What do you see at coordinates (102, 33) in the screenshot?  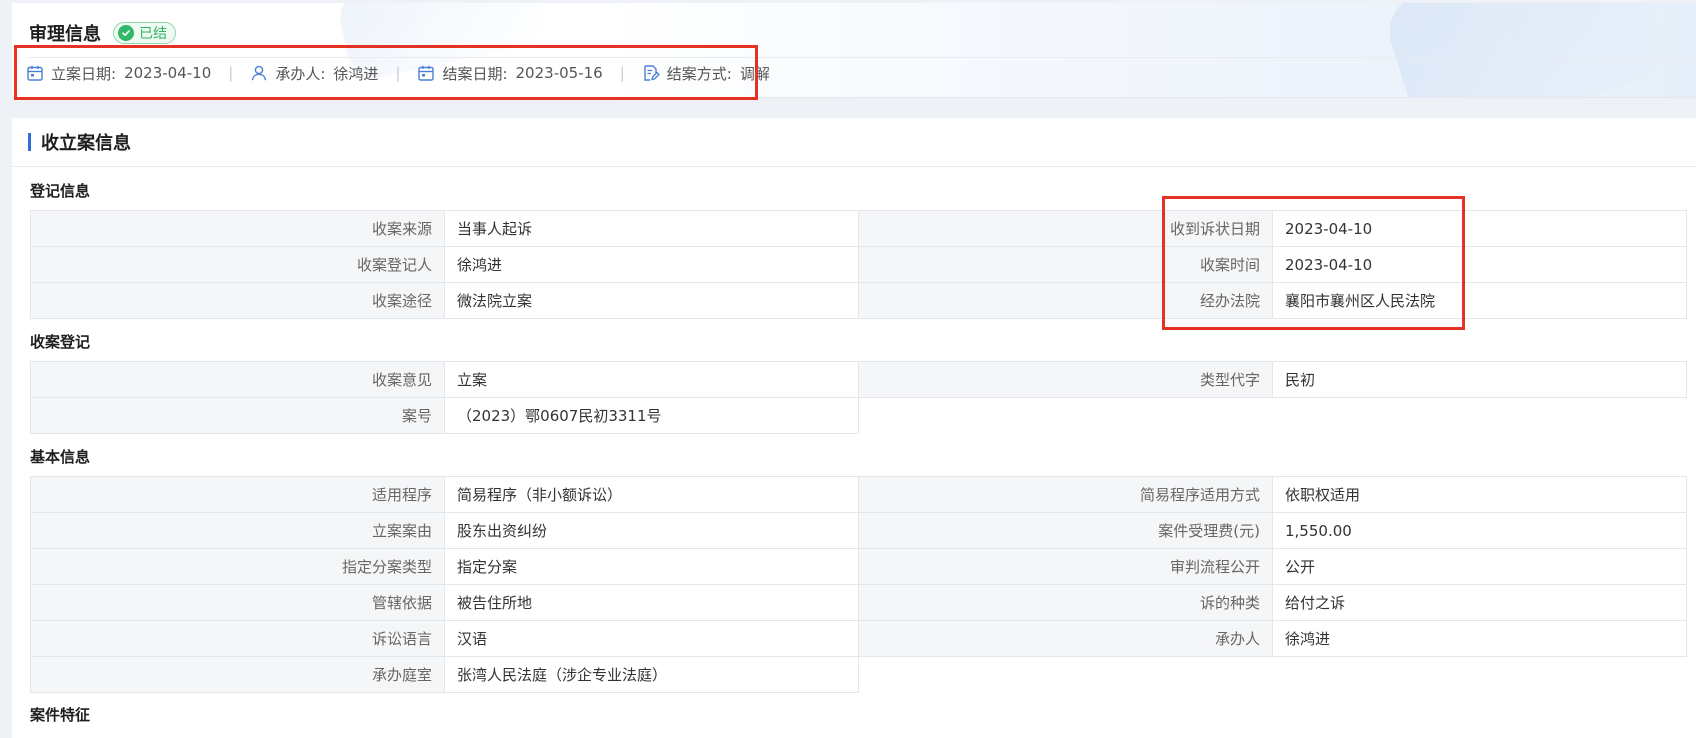 I see `title-row: 审理信息 已结` at bounding box center [102, 33].